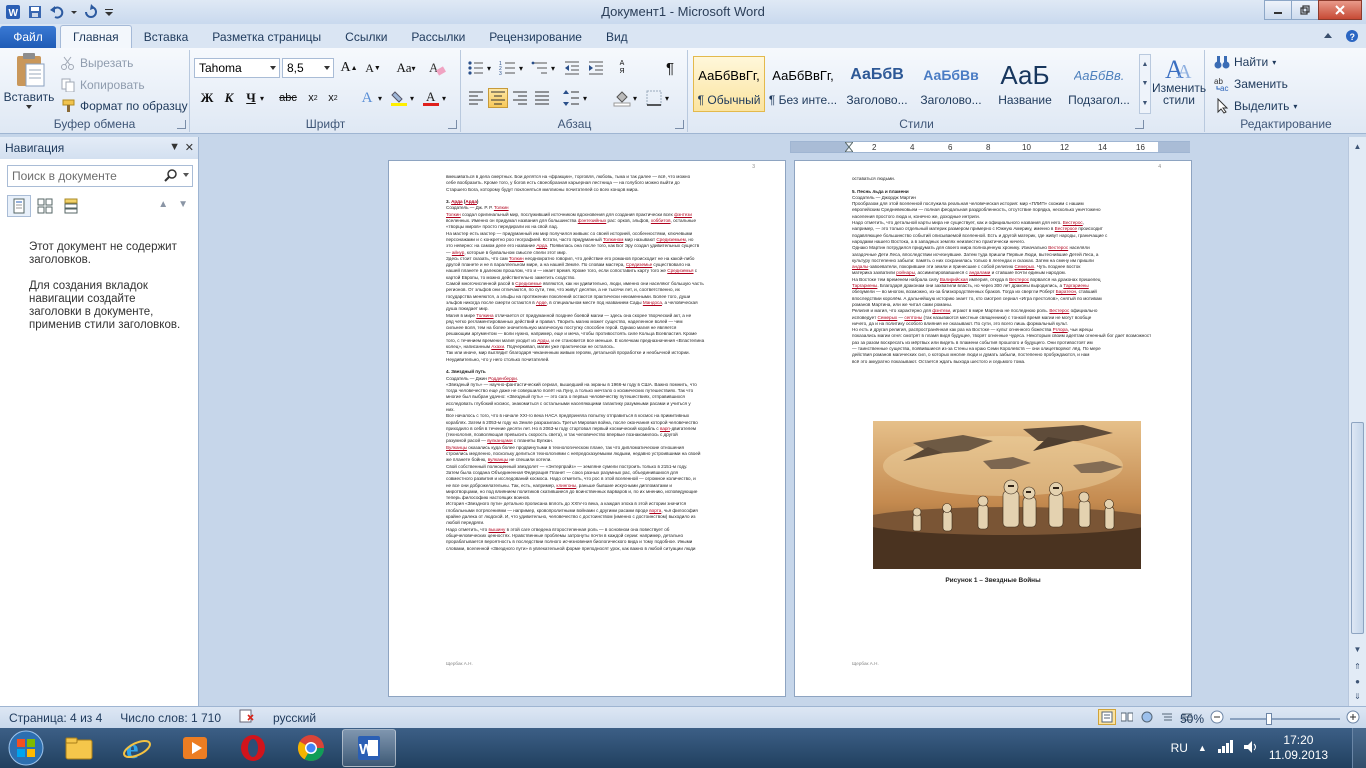 The image size is (1366, 768). I want to click on borders-dropdown-icon: ▾, so click(667, 98).